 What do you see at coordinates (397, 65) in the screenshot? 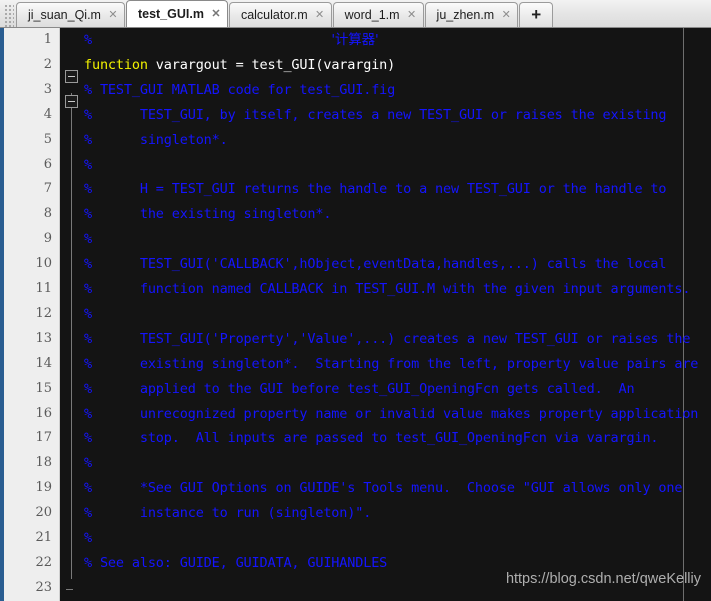
I see `code-line-2: function varargout = test_GUI(varargin)` at bounding box center [397, 65].